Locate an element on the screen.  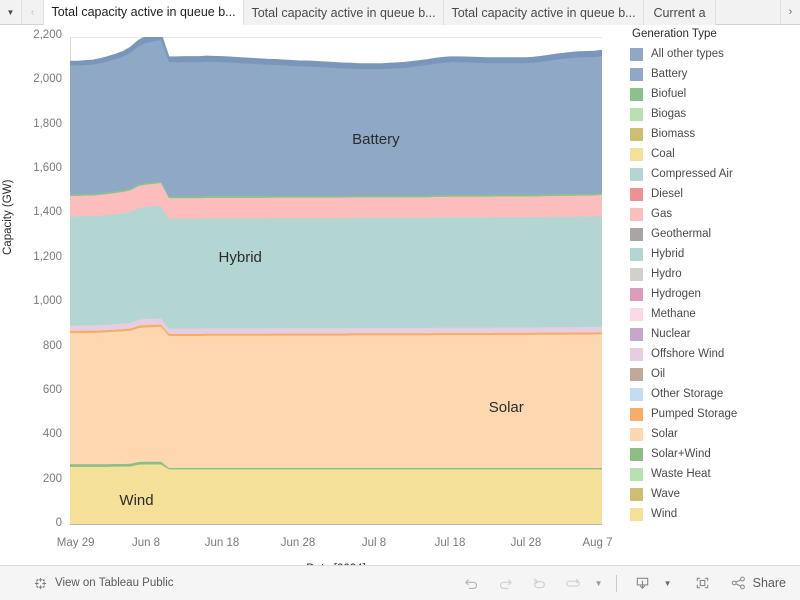
legend-item: Biogas is located at coordinates (715, 114).